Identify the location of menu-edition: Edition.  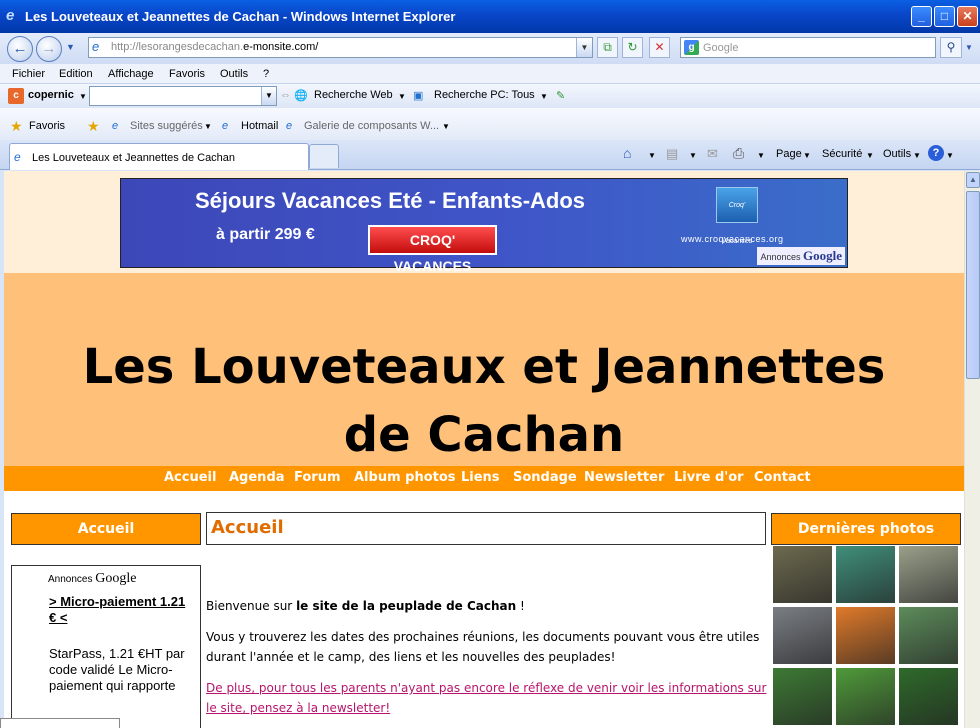
(76, 74).